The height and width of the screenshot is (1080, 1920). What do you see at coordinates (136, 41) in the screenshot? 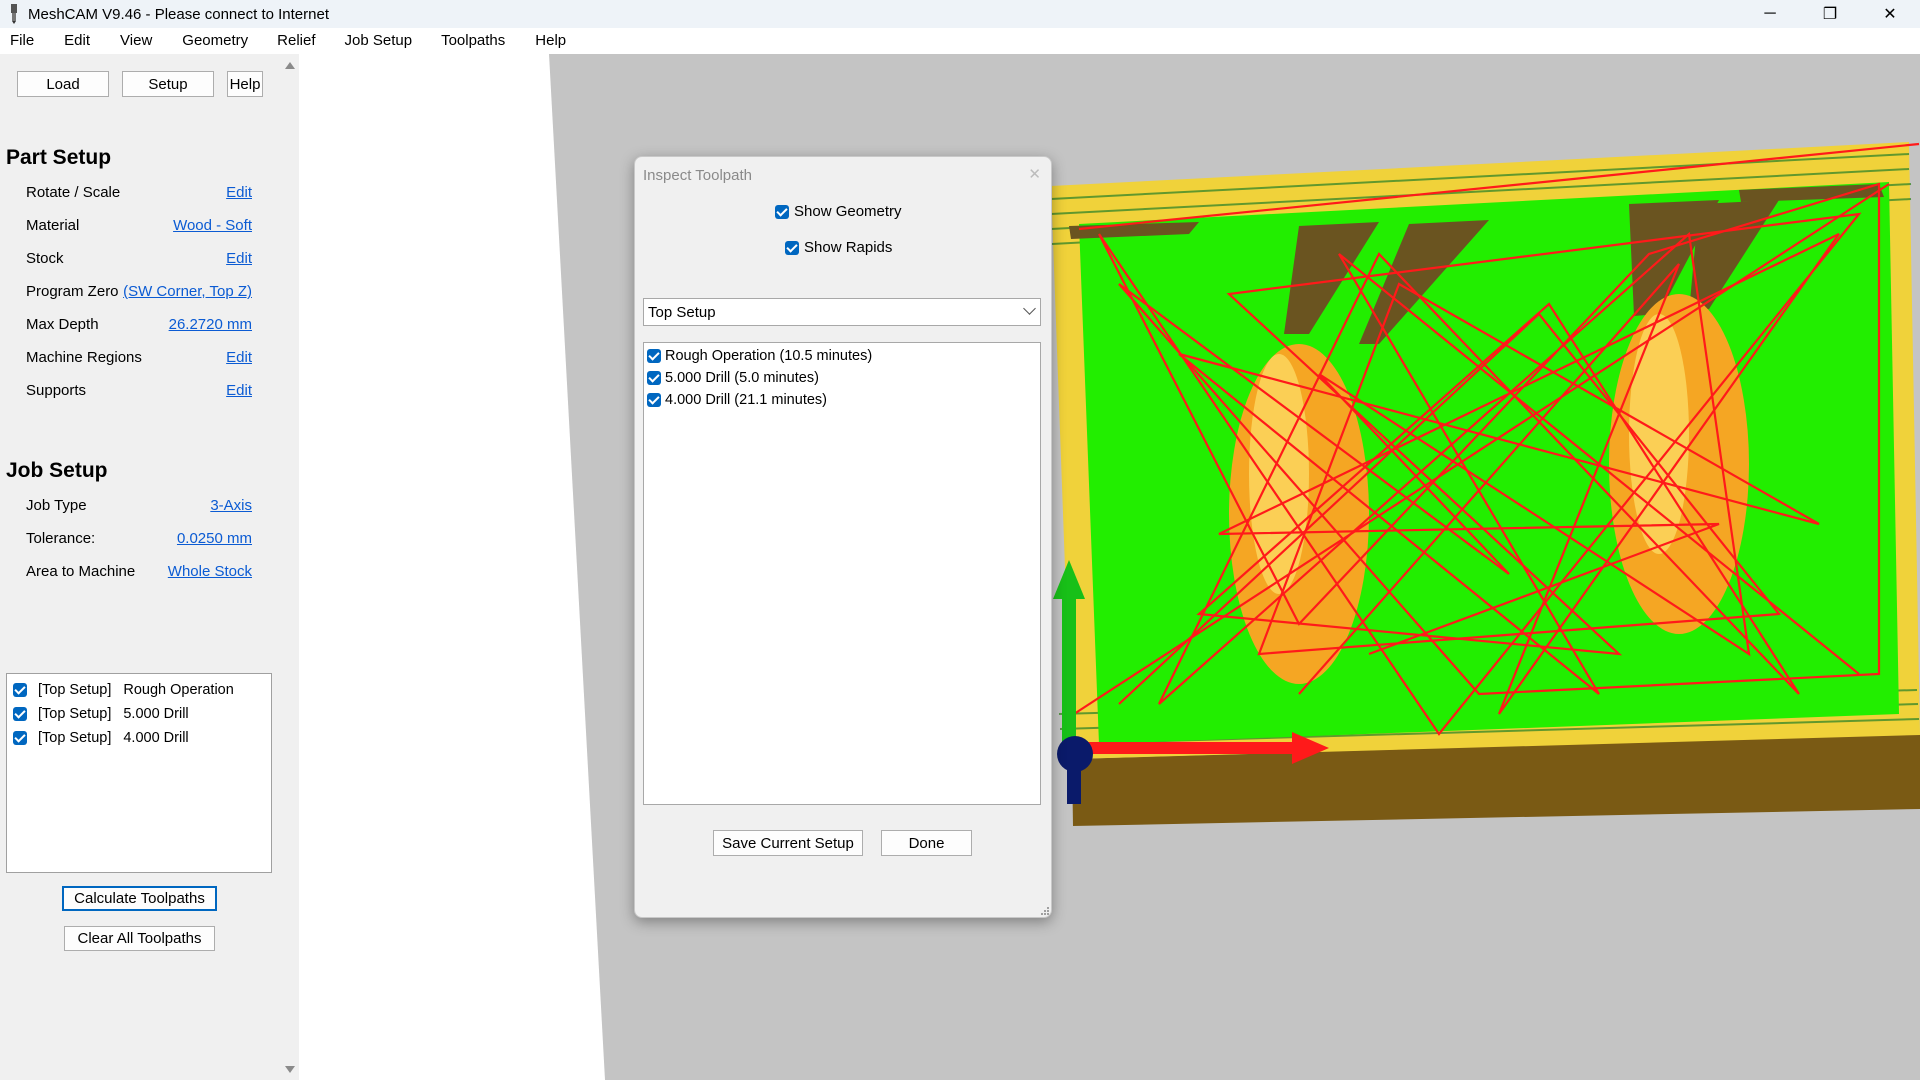
I see `menu-view: View` at bounding box center [136, 41].